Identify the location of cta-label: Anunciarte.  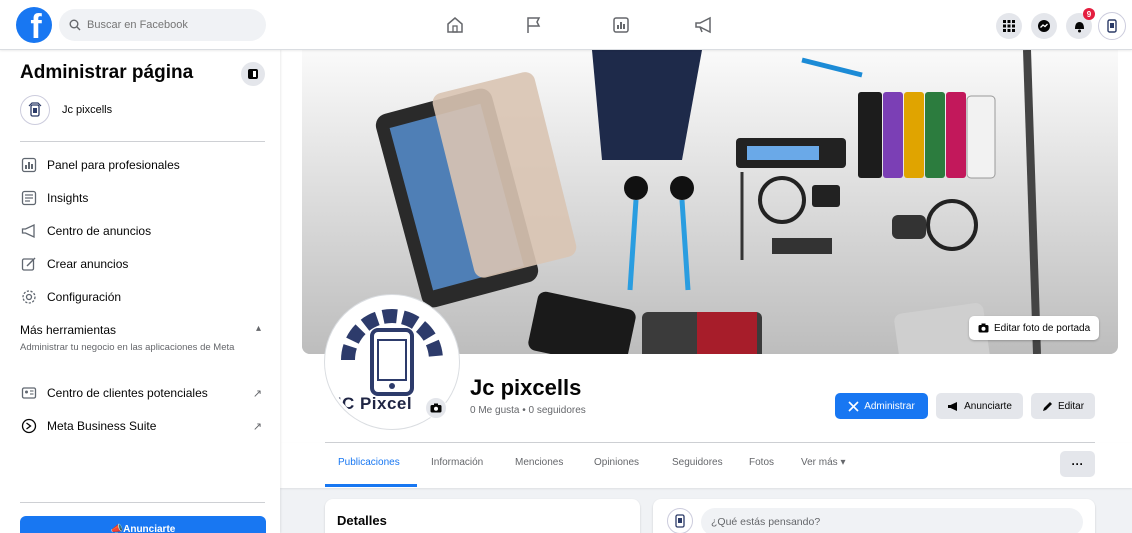
(149, 528).